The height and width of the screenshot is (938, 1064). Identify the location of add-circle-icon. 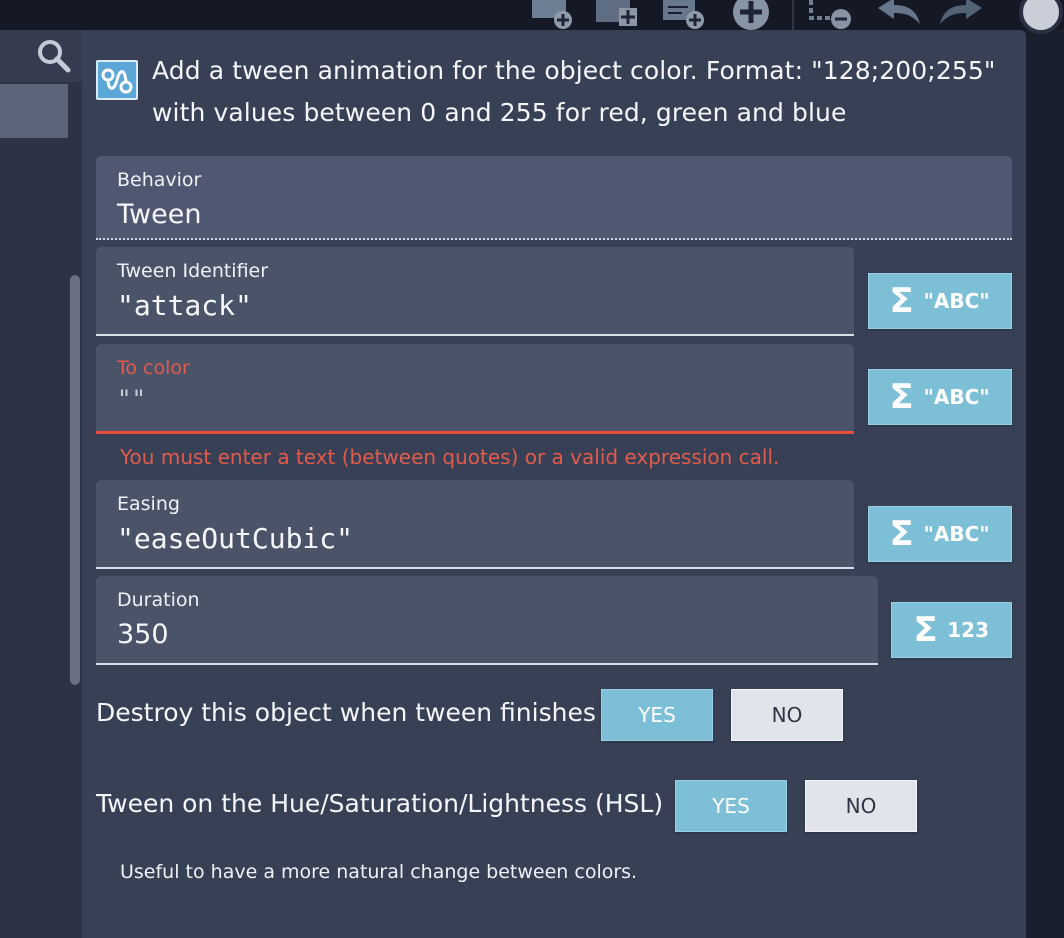
(749, 15).